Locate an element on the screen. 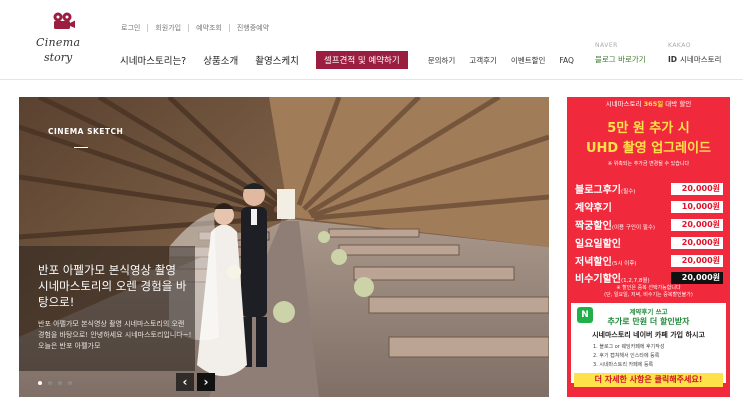 This screenshot has height=407, width=743. naver-blog-link-text: 블로그 바로가기 is located at coordinates (620, 59).